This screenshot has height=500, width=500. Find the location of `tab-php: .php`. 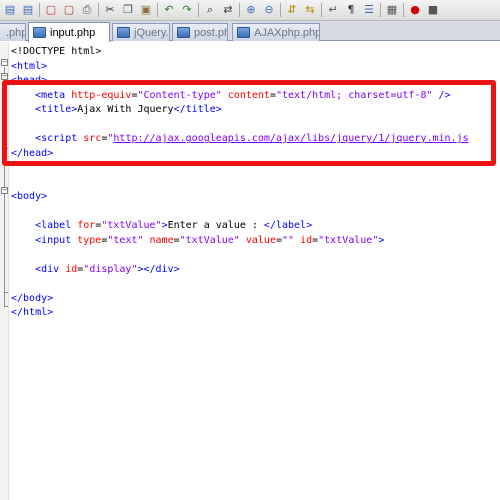

tab-php: .php is located at coordinates (13, 32).